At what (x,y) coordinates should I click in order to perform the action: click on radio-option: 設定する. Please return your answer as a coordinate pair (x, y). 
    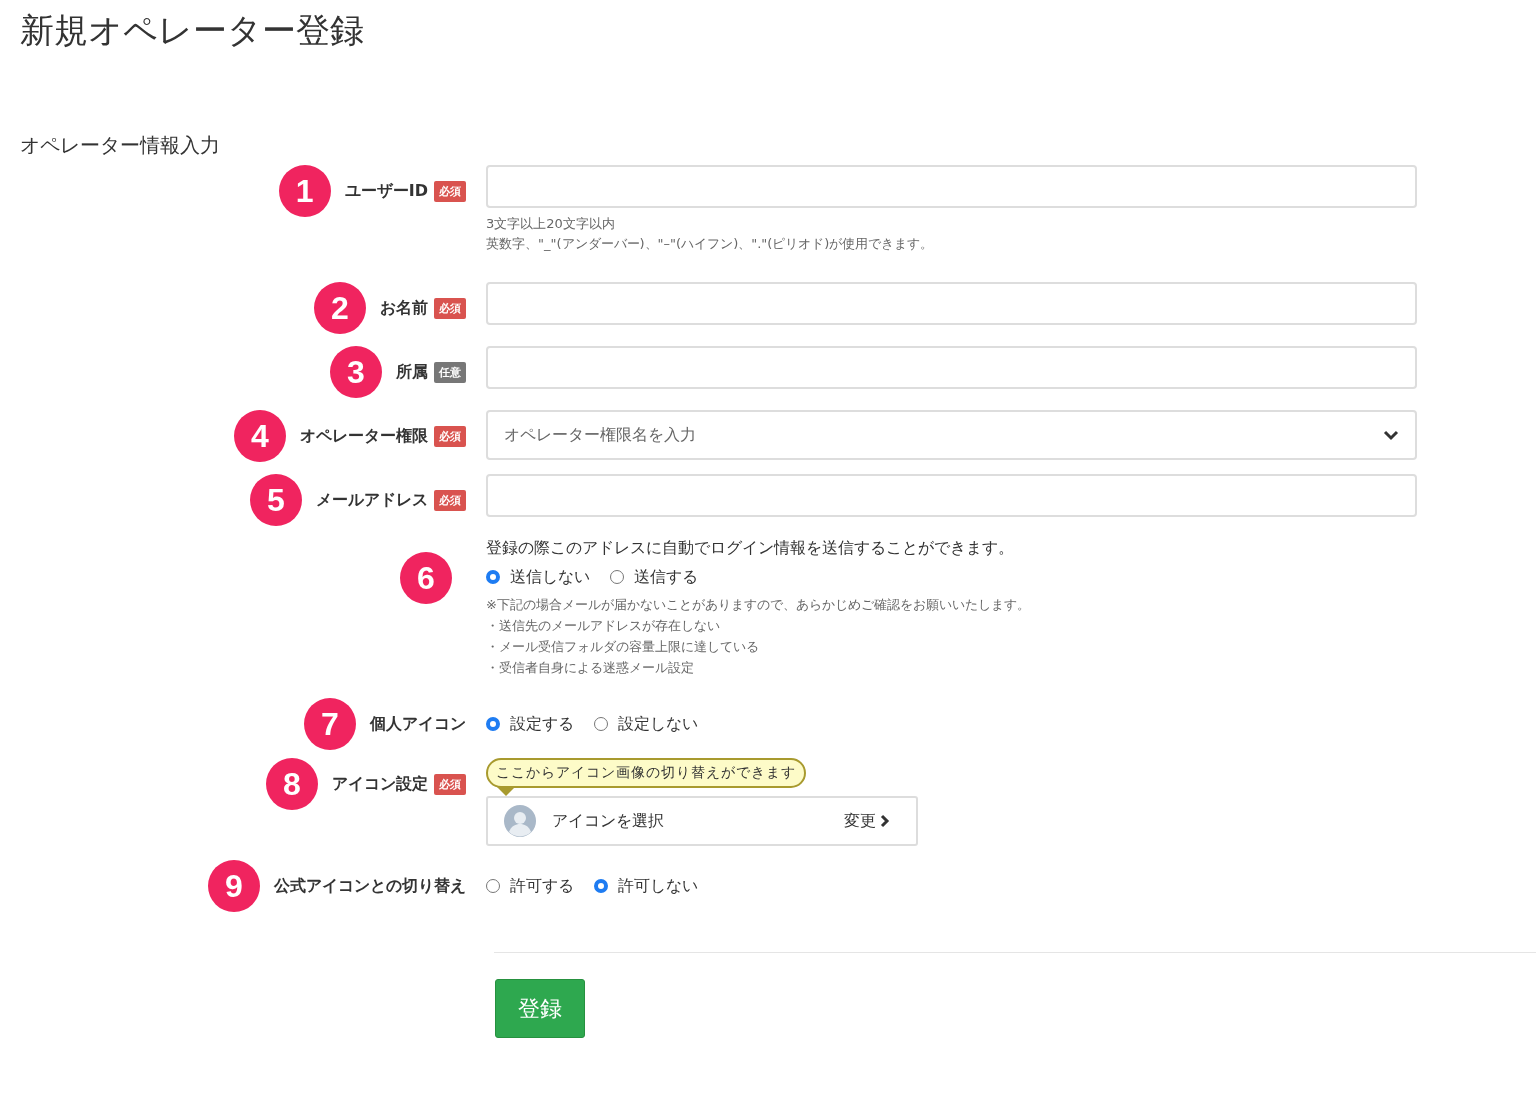
    Looking at the image, I should click on (530, 724).